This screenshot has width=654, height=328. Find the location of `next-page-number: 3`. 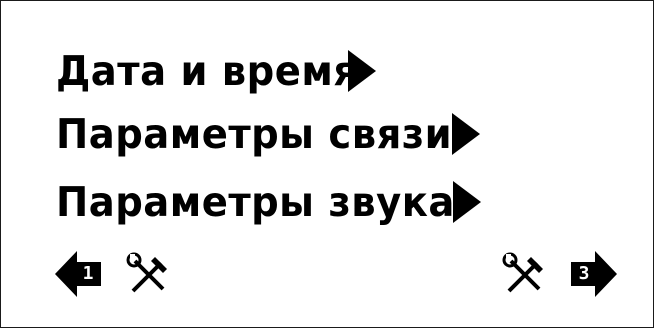

next-page-number: 3 is located at coordinates (584, 274).